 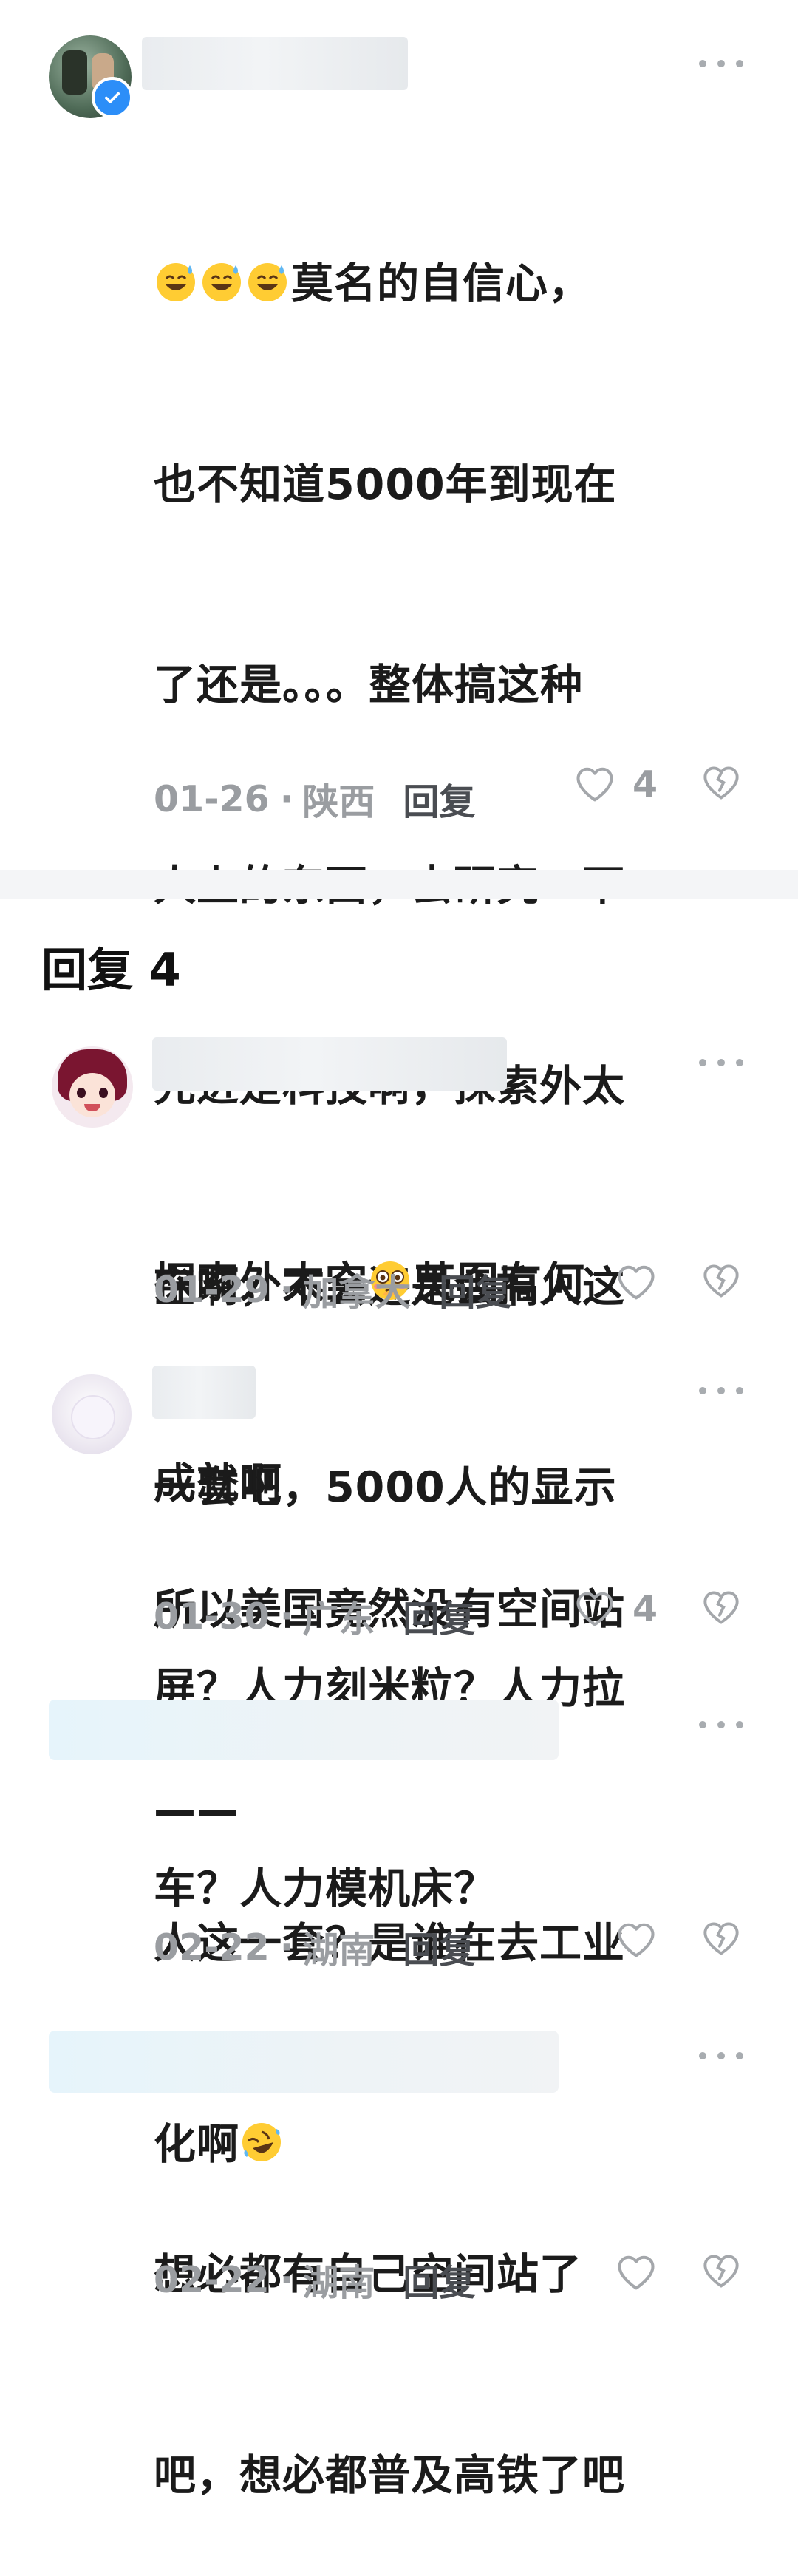 I want to click on section-divider, so click(x=399, y=884).